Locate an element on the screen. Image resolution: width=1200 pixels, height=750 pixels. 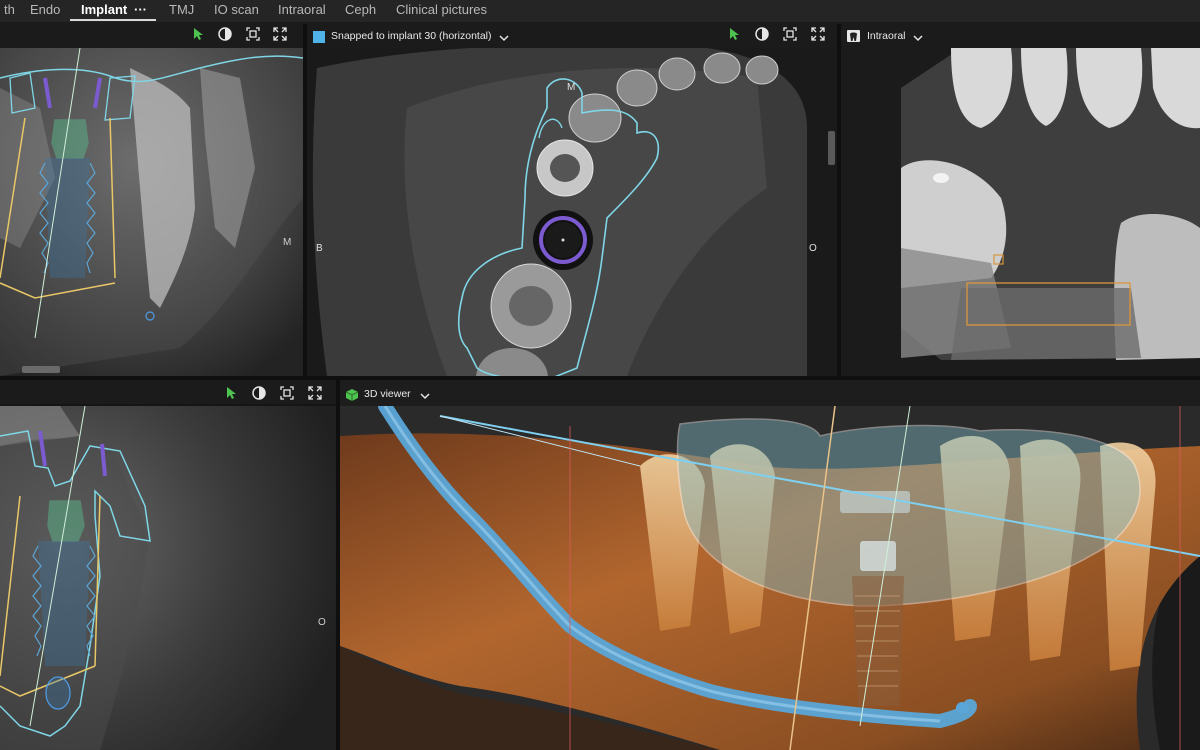
intraoral-pane: Intraoral is located at coordinates (1020, 200).